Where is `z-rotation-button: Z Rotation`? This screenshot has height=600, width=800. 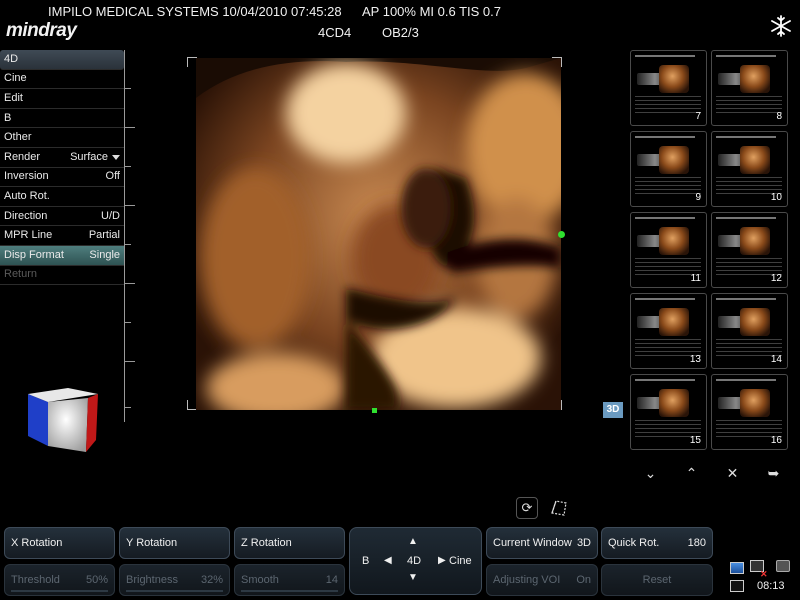 z-rotation-button: Z Rotation is located at coordinates (289, 543).